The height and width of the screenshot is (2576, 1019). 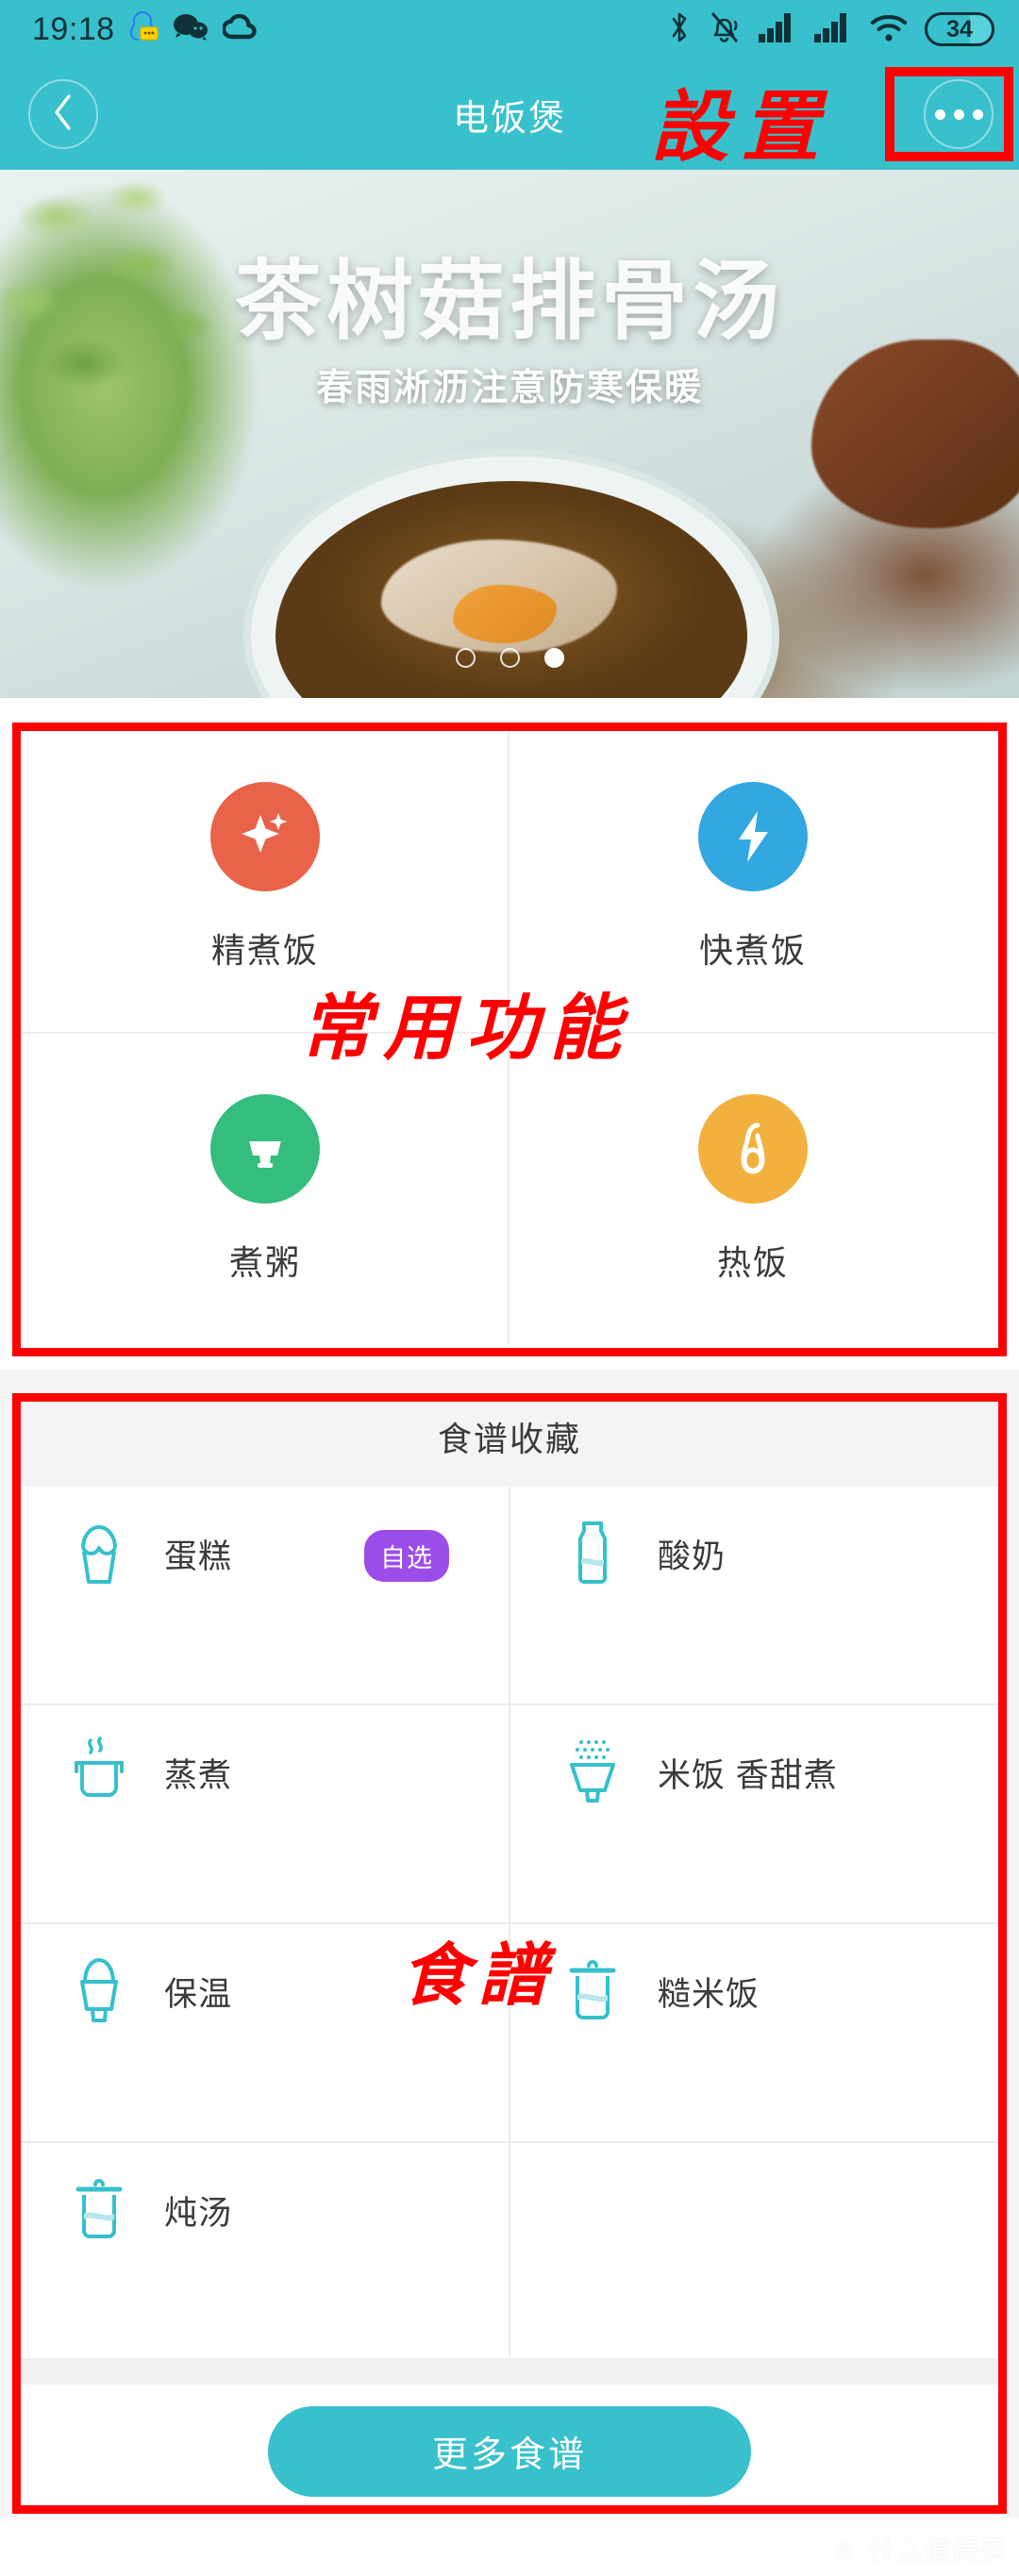 What do you see at coordinates (509, 2371) in the screenshot?
I see `recipe-grid-divider` at bounding box center [509, 2371].